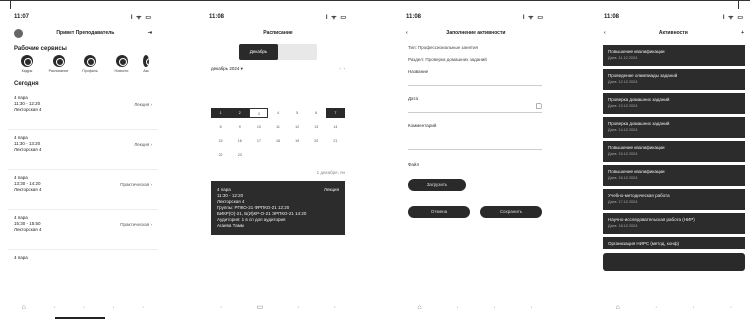  What do you see at coordinates (335, 127) in the screenshot?
I see `calendar-day: 14` at bounding box center [335, 127].